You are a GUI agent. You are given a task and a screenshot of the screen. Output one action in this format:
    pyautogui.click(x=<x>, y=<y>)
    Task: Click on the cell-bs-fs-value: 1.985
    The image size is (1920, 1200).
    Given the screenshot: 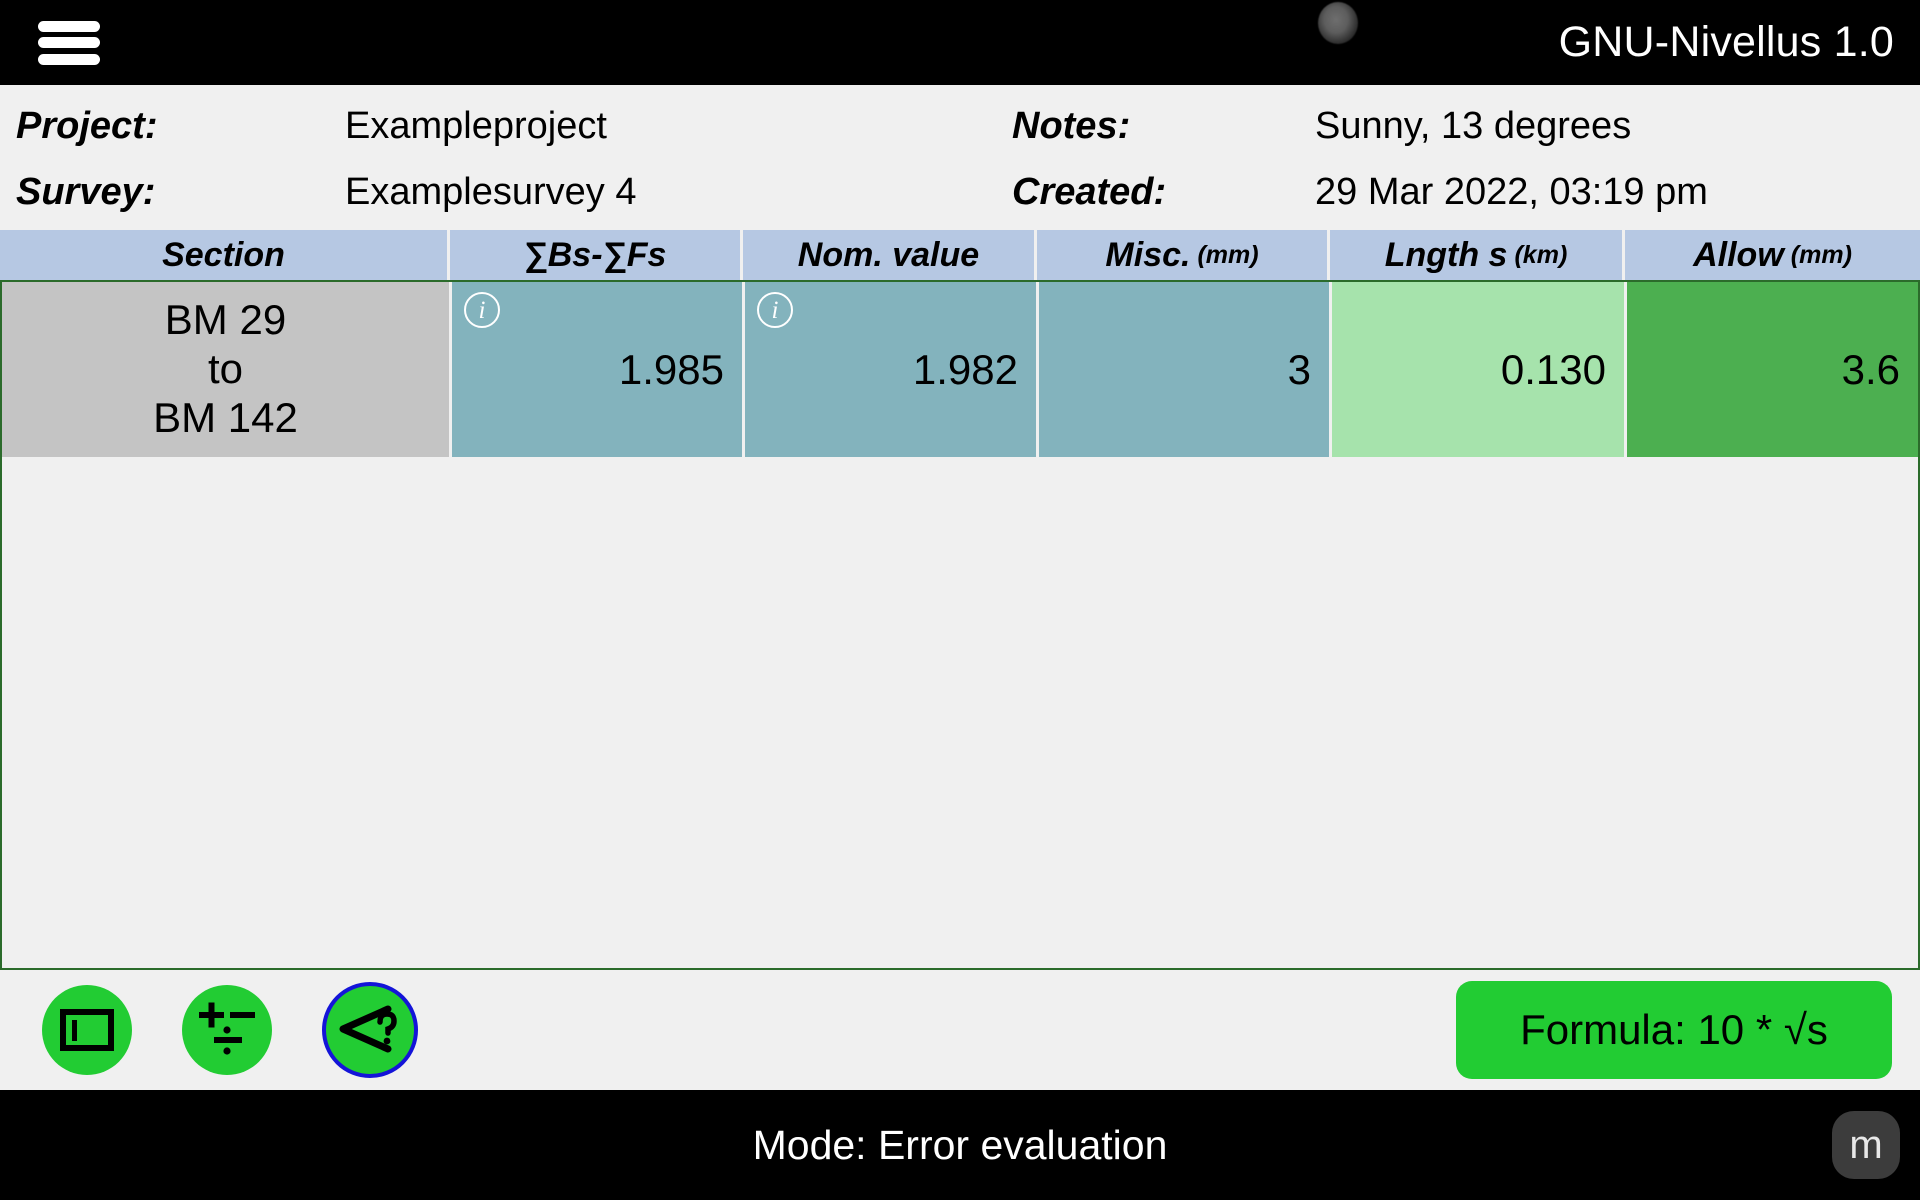 What is the action you would take?
    pyautogui.click(x=671, y=369)
    